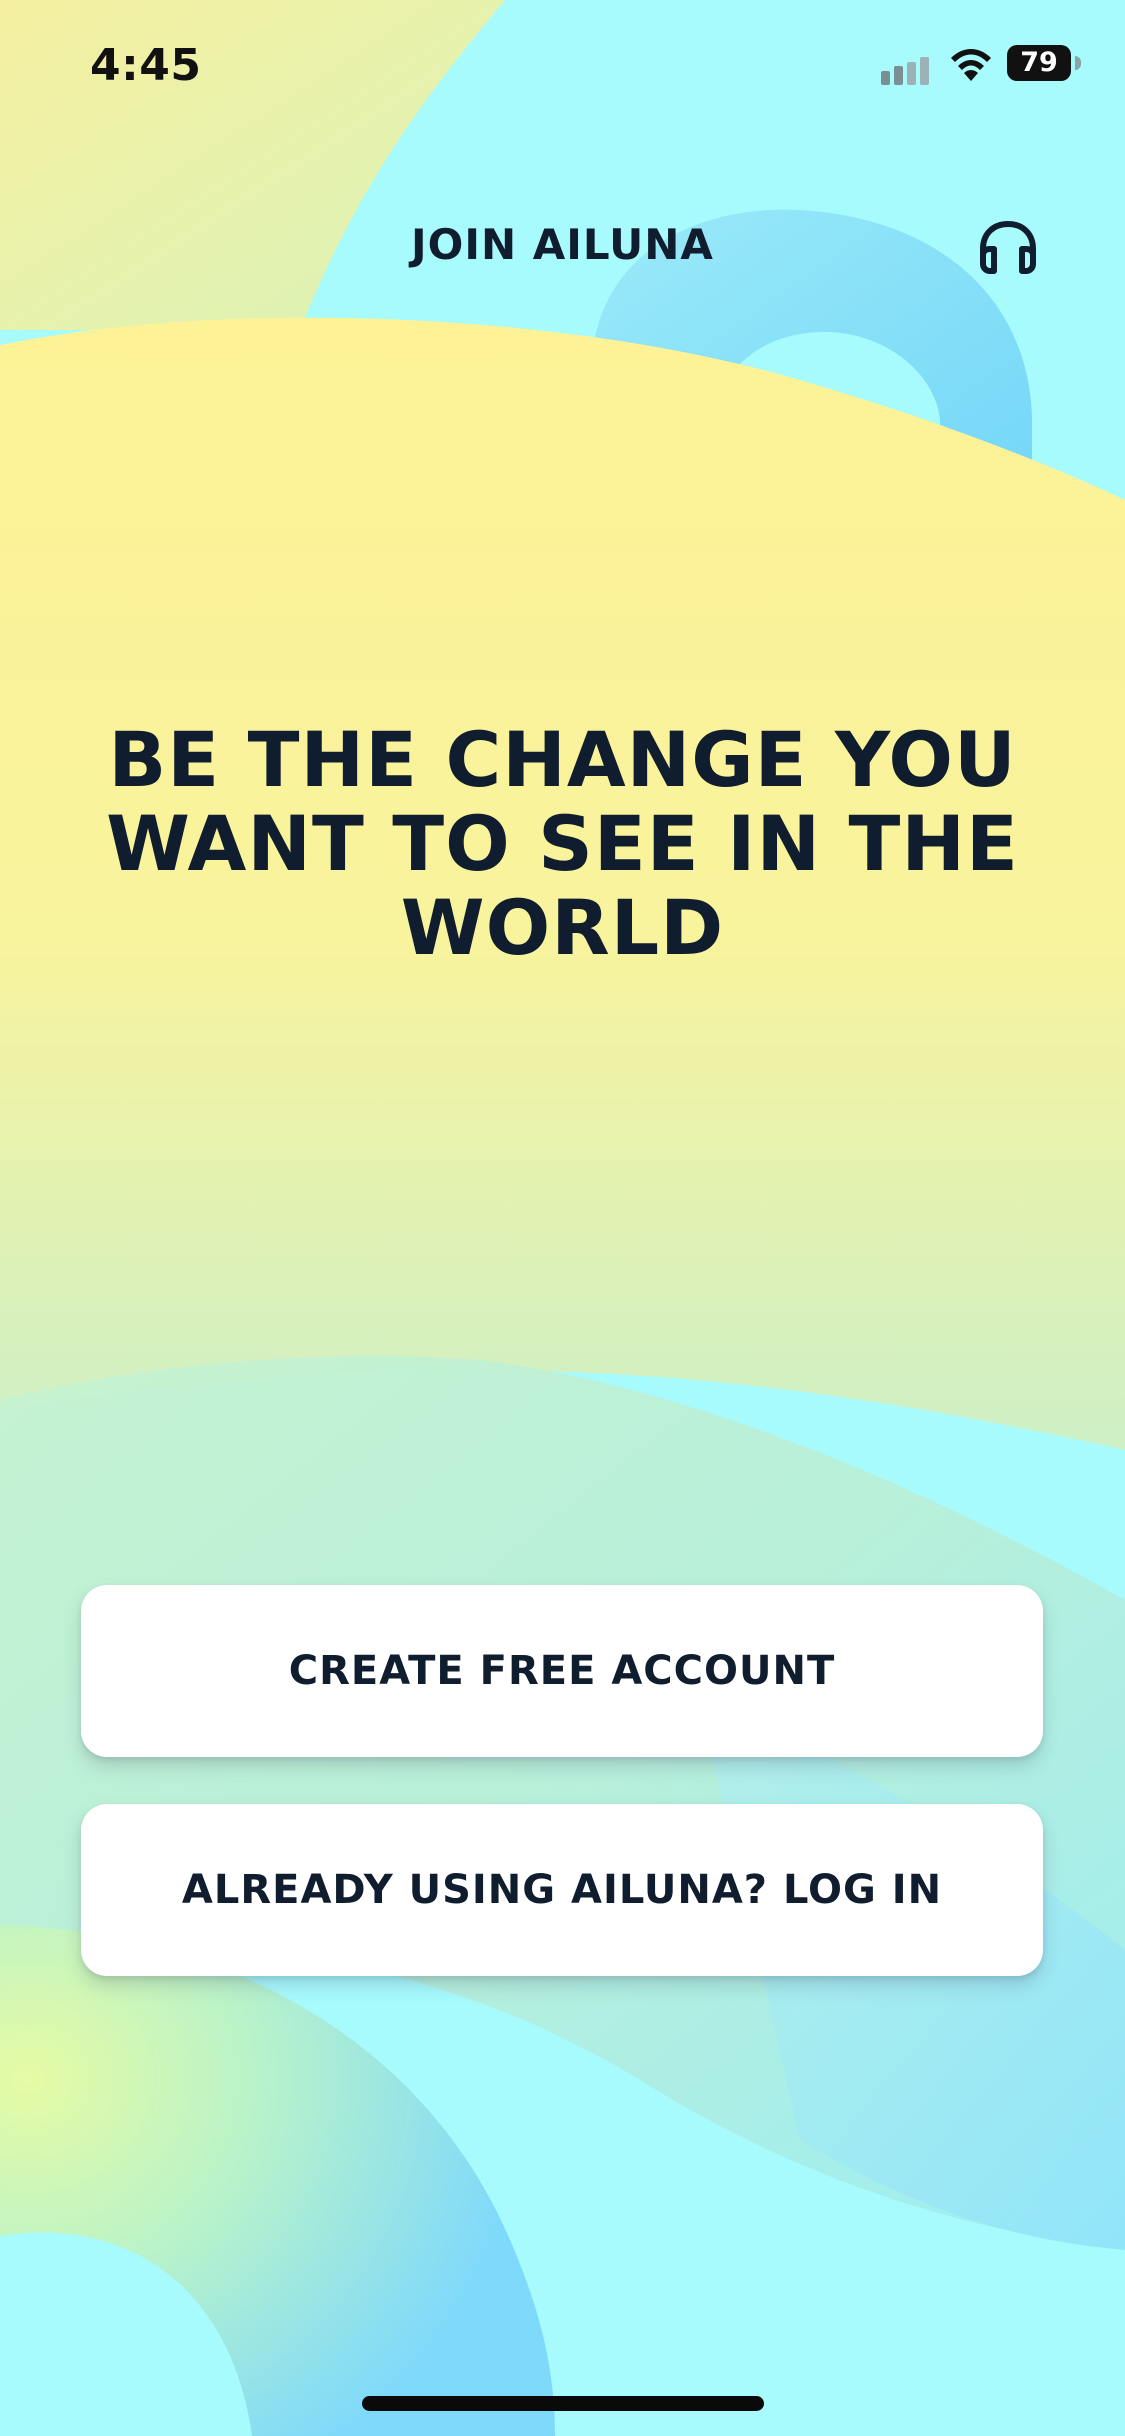 This screenshot has width=1125, height=2436. What do you see at coordinates (146, 65) in the screenshot?
I see `status-time: 4:45` at bounding box center [146, 65].